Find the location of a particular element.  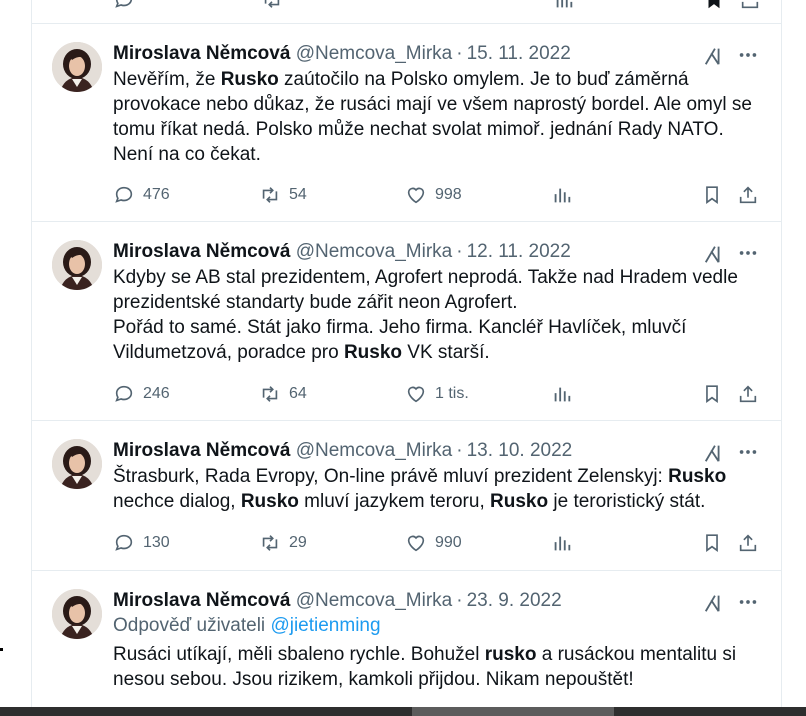

page-edge-mark is located at coordinates (1, 649).